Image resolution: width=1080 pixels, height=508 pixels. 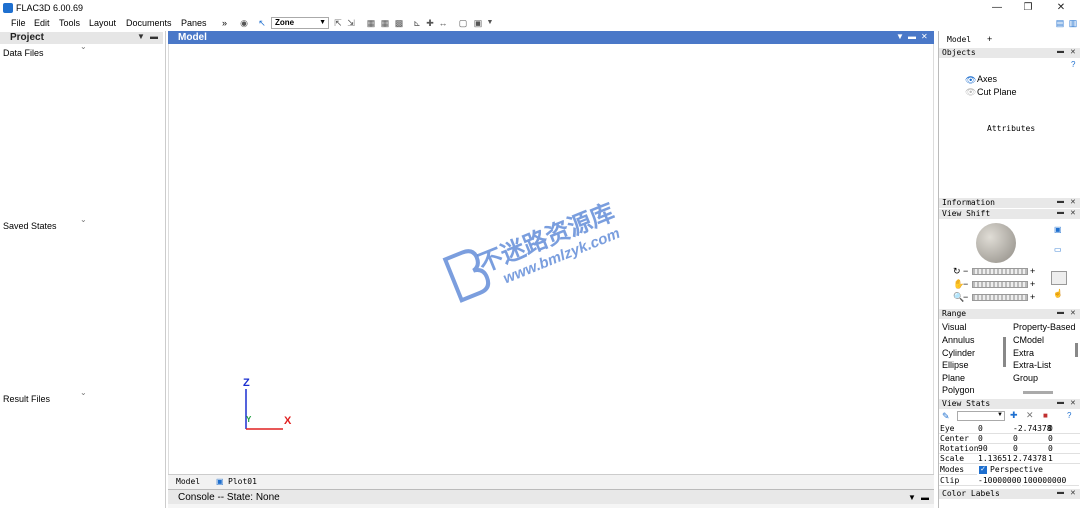 What do you see at coordinates (1000, 271) in the screenshot?
I see `rotate-slider` at bounding box center [1000, 271].